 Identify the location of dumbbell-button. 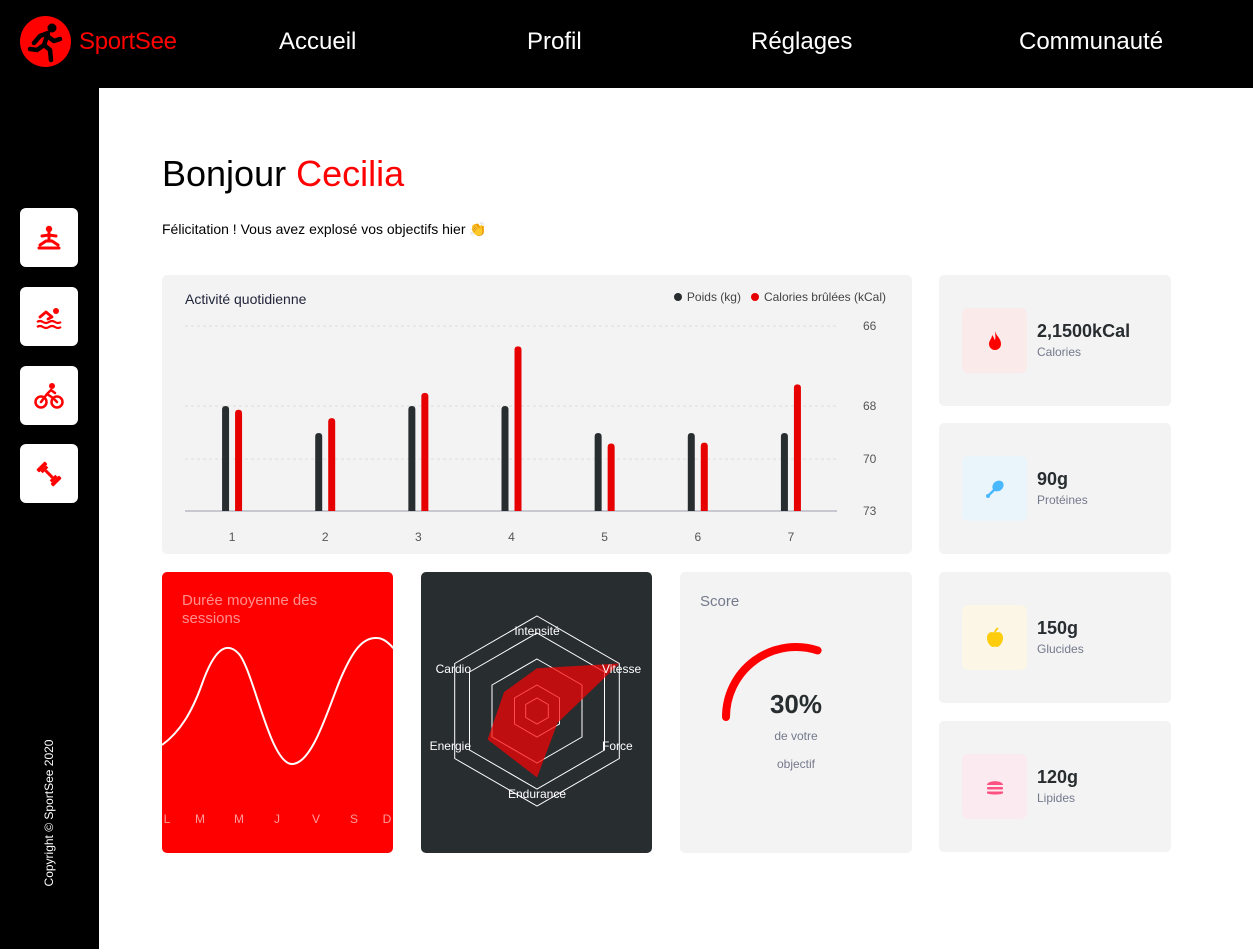
(49, 473).